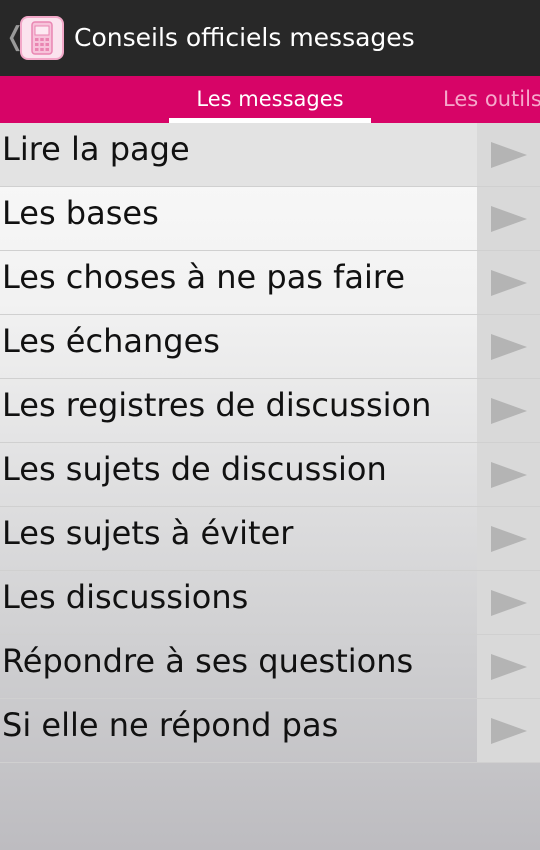  Describe the element at coordinates (217, 405) in the screenshot. I see `list-item-label: Les registres de discussion` at that location.